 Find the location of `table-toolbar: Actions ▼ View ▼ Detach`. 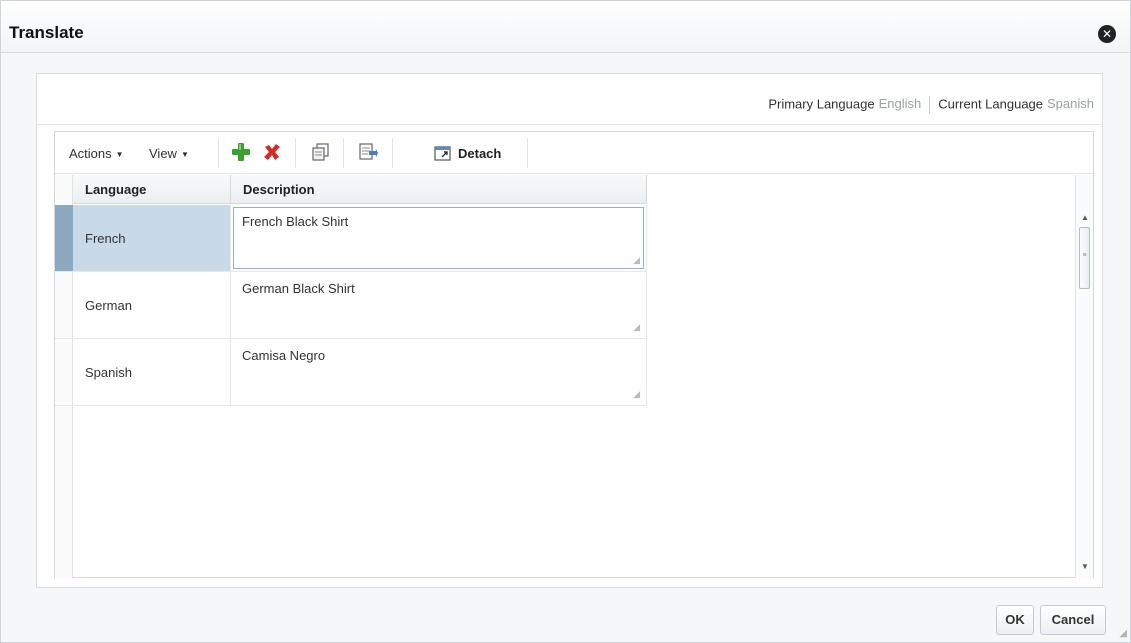

table-toolbar: Actions ▼ View ▼ Detach is located at coordinates (574, 153).